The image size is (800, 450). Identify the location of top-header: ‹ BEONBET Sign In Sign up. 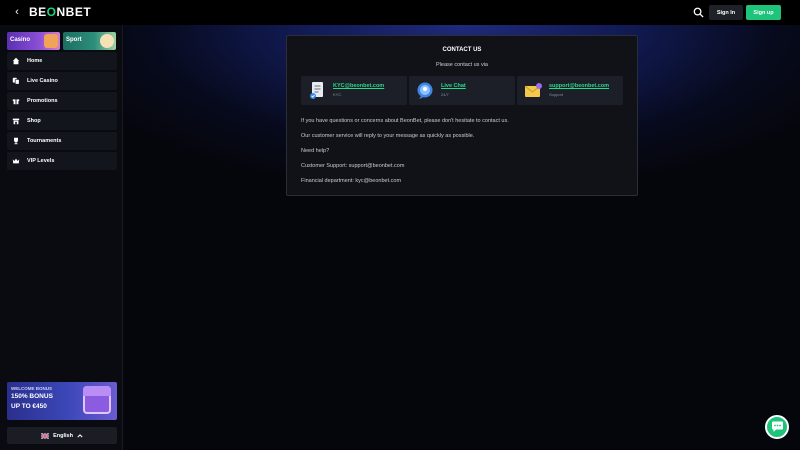
(400, 12).